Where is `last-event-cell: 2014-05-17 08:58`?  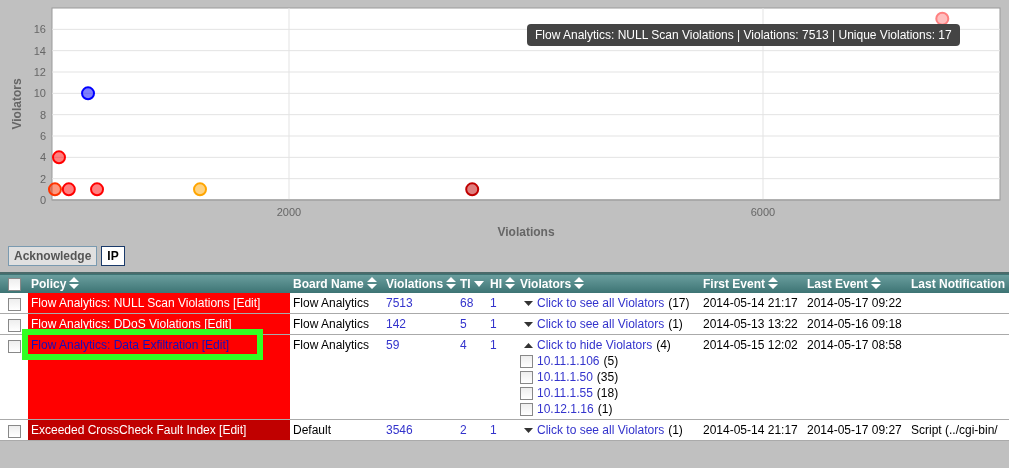
last-event-cell: 2014-05-17 08:58 is located at coordinates (856, 377).